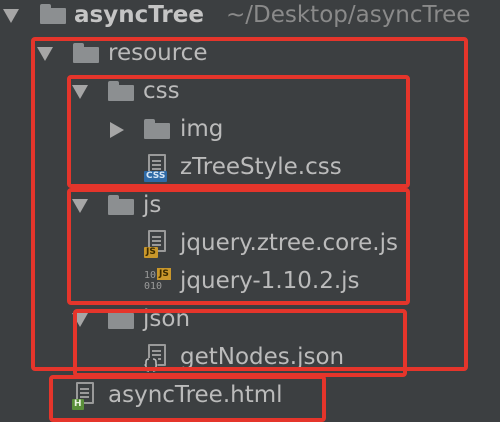  What do you see at coordinates (157, 244) in the screenshot?
I see `js-file-icon: JS` at bounding box center [157, 244].